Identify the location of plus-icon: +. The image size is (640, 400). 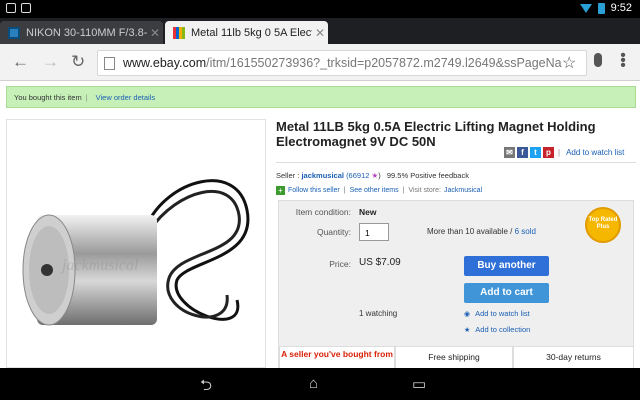
(280, 190).